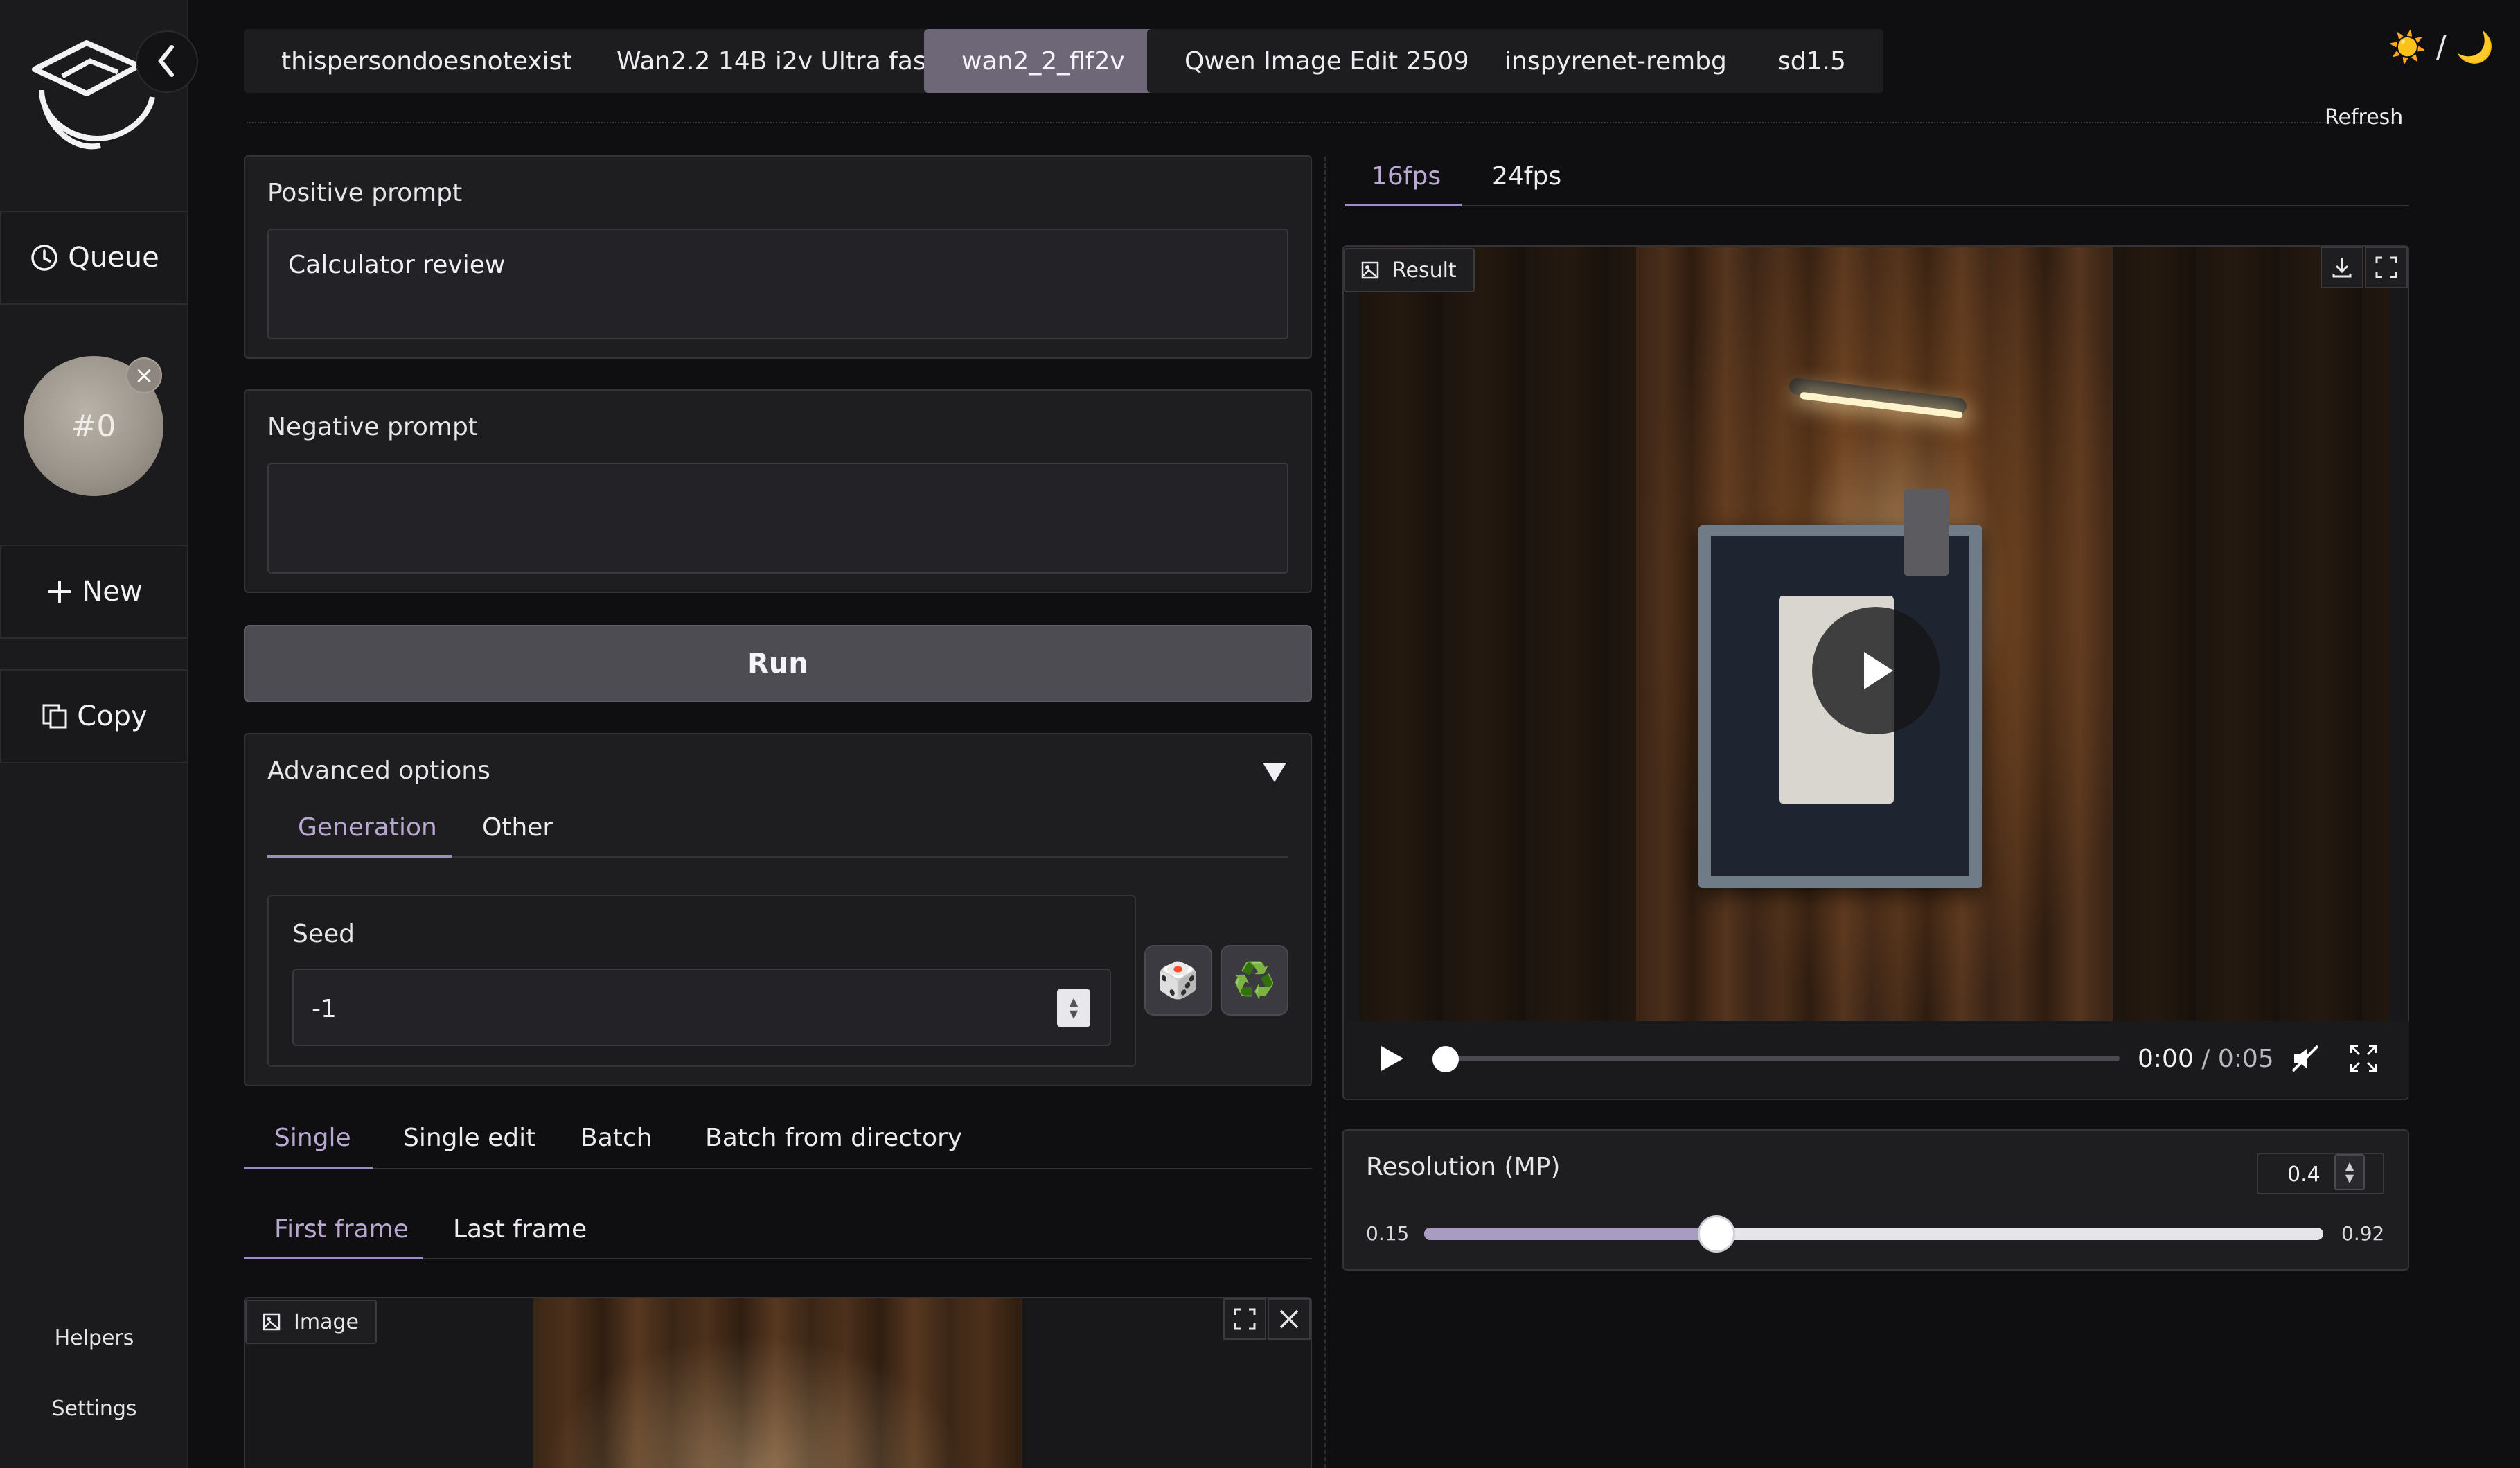 This screenshot has height=1468, width=2520. What do you see at coordinates (1445, 1059) in the screenshot?
I see `video-seek-handle` at bounding box center [1445, 1059].